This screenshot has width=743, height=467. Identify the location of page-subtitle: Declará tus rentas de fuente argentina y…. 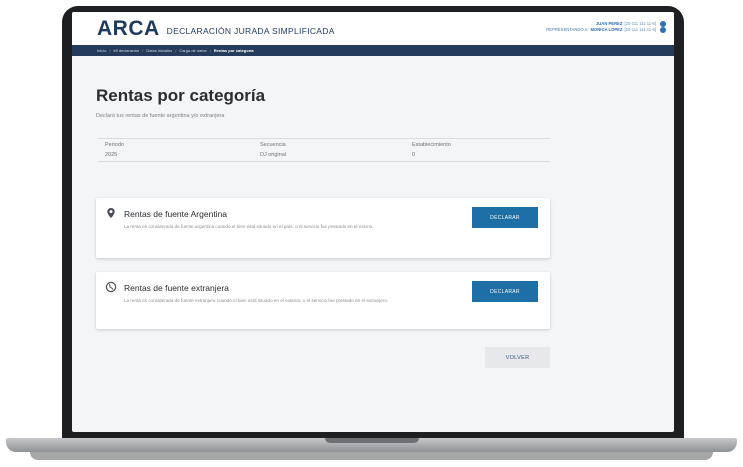
(160, 116).